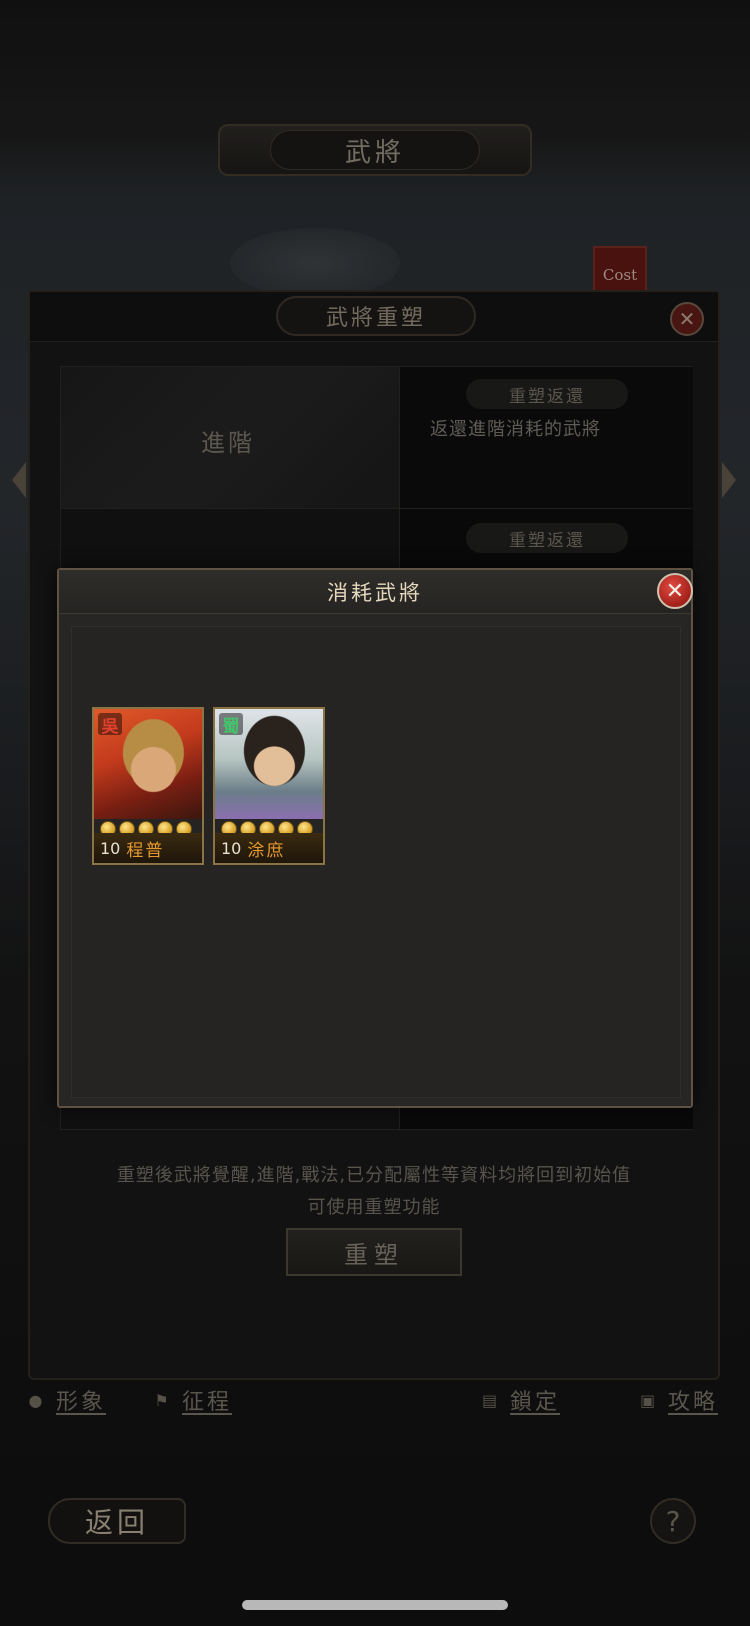 This screenshot has height=1626, width=750. What do you see at coordinates (148, 786) in the screenshot?
I see `general-card: 吳 10 程普` at bounding box center [148, 786].